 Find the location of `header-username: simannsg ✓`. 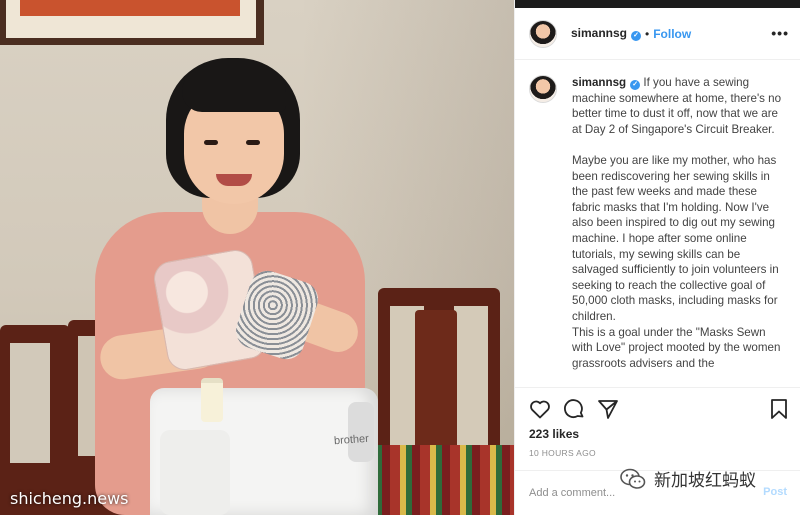

header-username: simannsg ✓ is located at coordinates (606, 33).